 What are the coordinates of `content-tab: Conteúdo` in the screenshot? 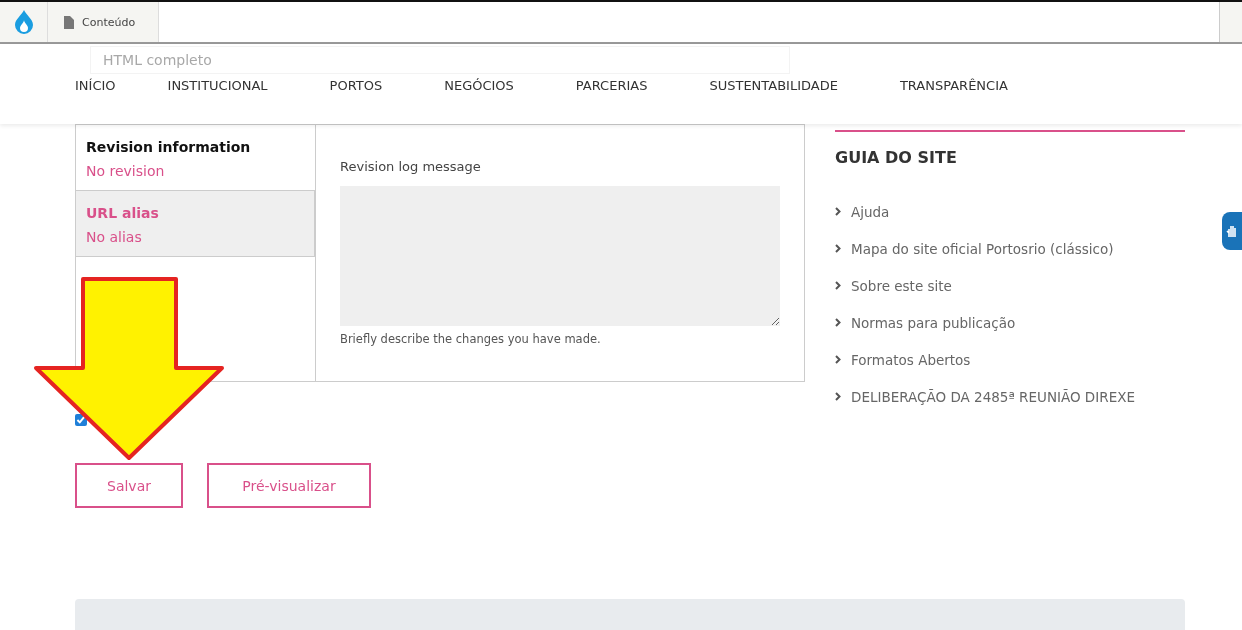 It's located at (103, 22).